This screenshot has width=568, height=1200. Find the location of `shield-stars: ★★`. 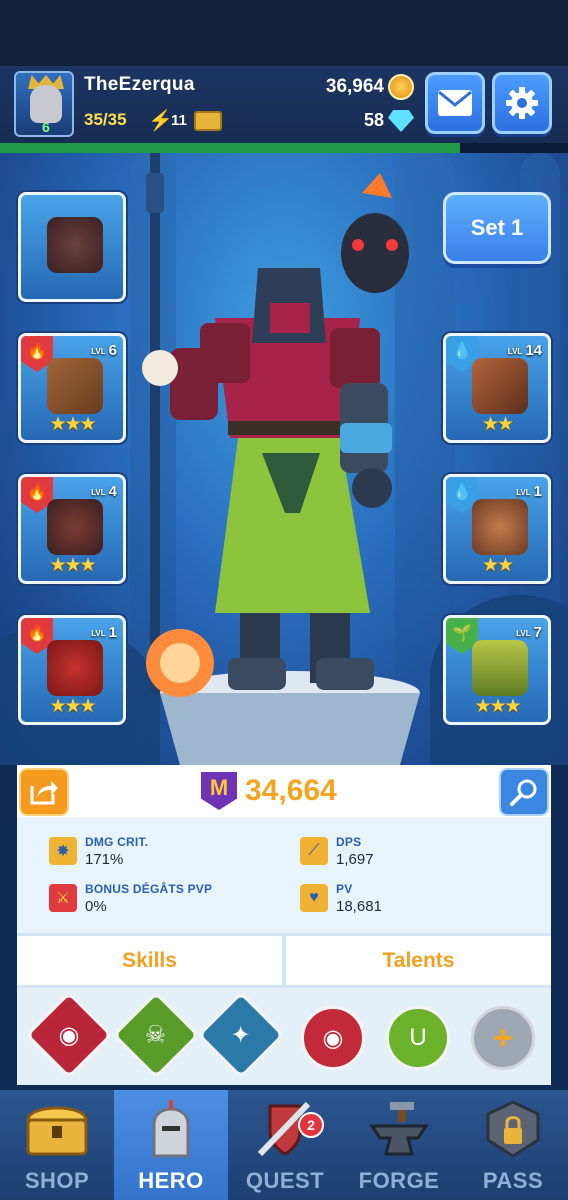

shield-stars: ★★ is located at coordinates (497, 424).